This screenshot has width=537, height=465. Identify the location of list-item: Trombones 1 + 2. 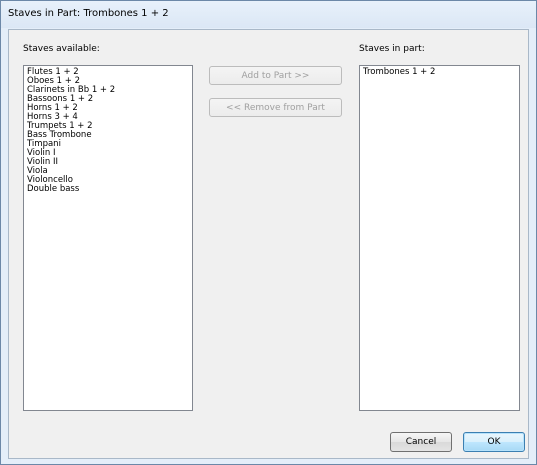
(439, 72).